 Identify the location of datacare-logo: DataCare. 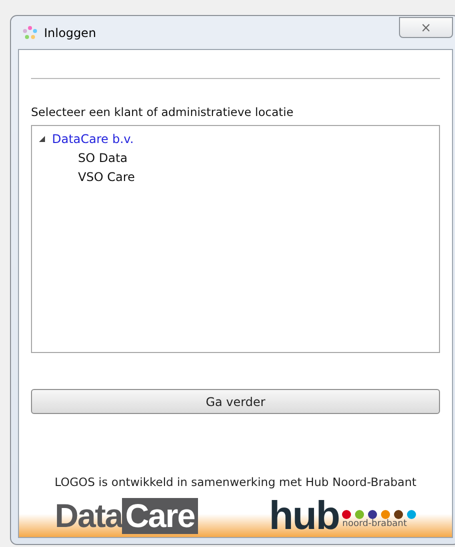
(126, 516).